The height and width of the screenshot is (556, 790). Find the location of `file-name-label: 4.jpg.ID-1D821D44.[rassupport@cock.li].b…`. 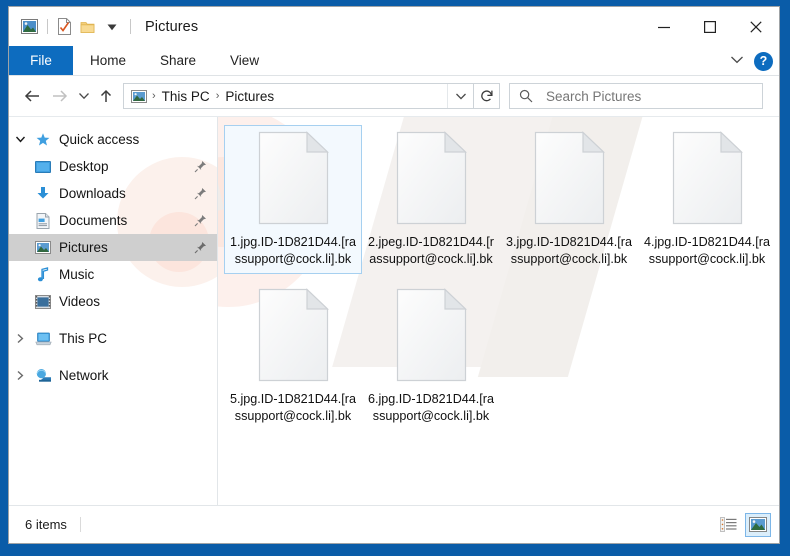

file-name-label: 4.jpg.ID-1D821D44.[rassupport@cock.li].b… is located at coordinates (706, 250).